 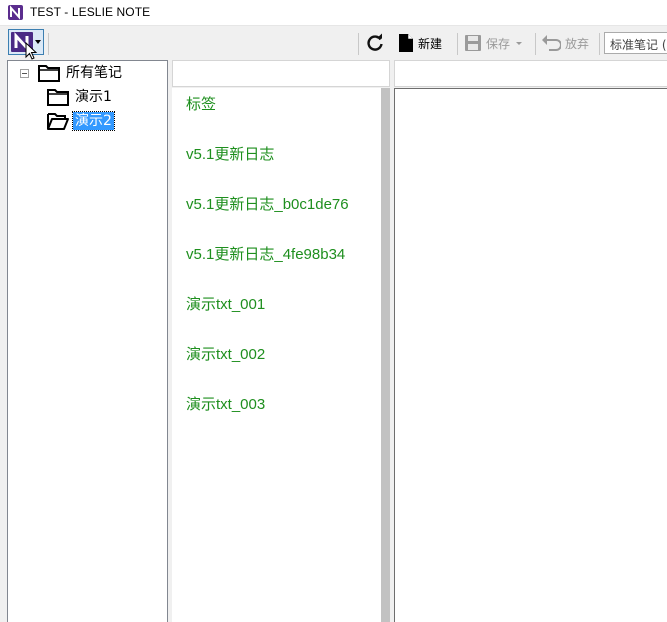 I want to click on save-label: 保存, so click(x=498, y=43).